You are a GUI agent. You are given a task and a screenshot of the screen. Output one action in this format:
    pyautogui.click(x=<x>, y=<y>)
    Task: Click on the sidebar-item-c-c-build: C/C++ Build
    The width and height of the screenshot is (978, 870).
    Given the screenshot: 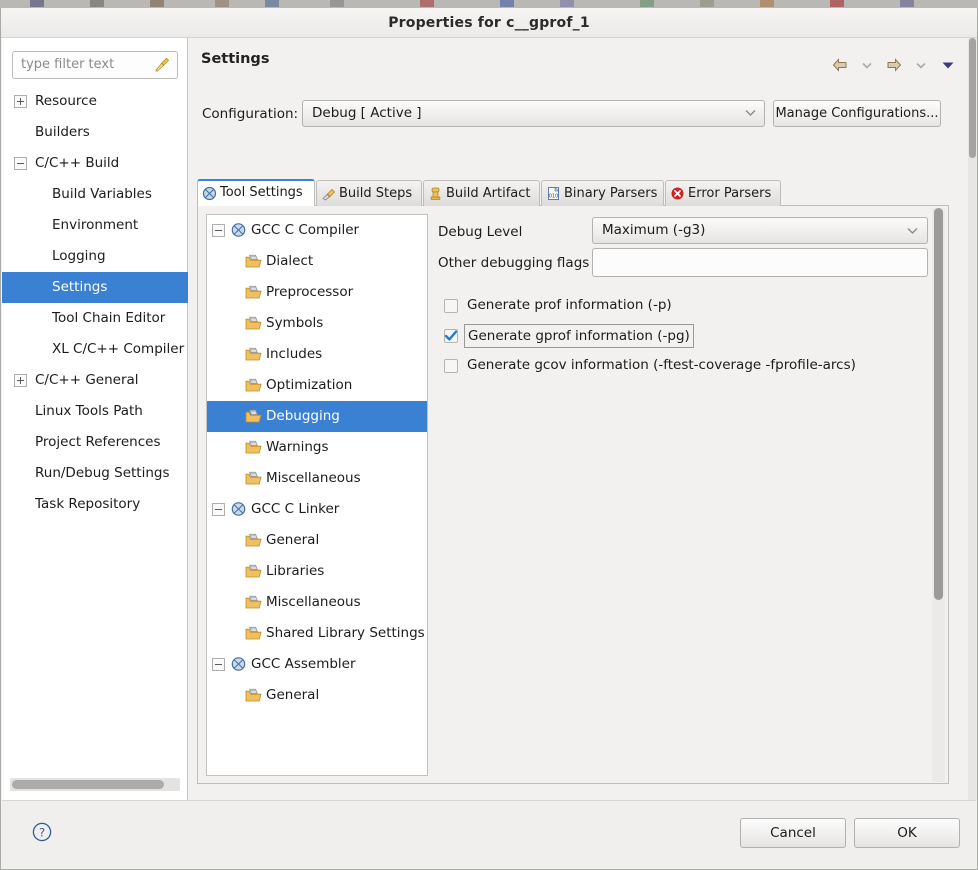 What is the action you would take?
    pyautogui.click(x=95, y=163)
    